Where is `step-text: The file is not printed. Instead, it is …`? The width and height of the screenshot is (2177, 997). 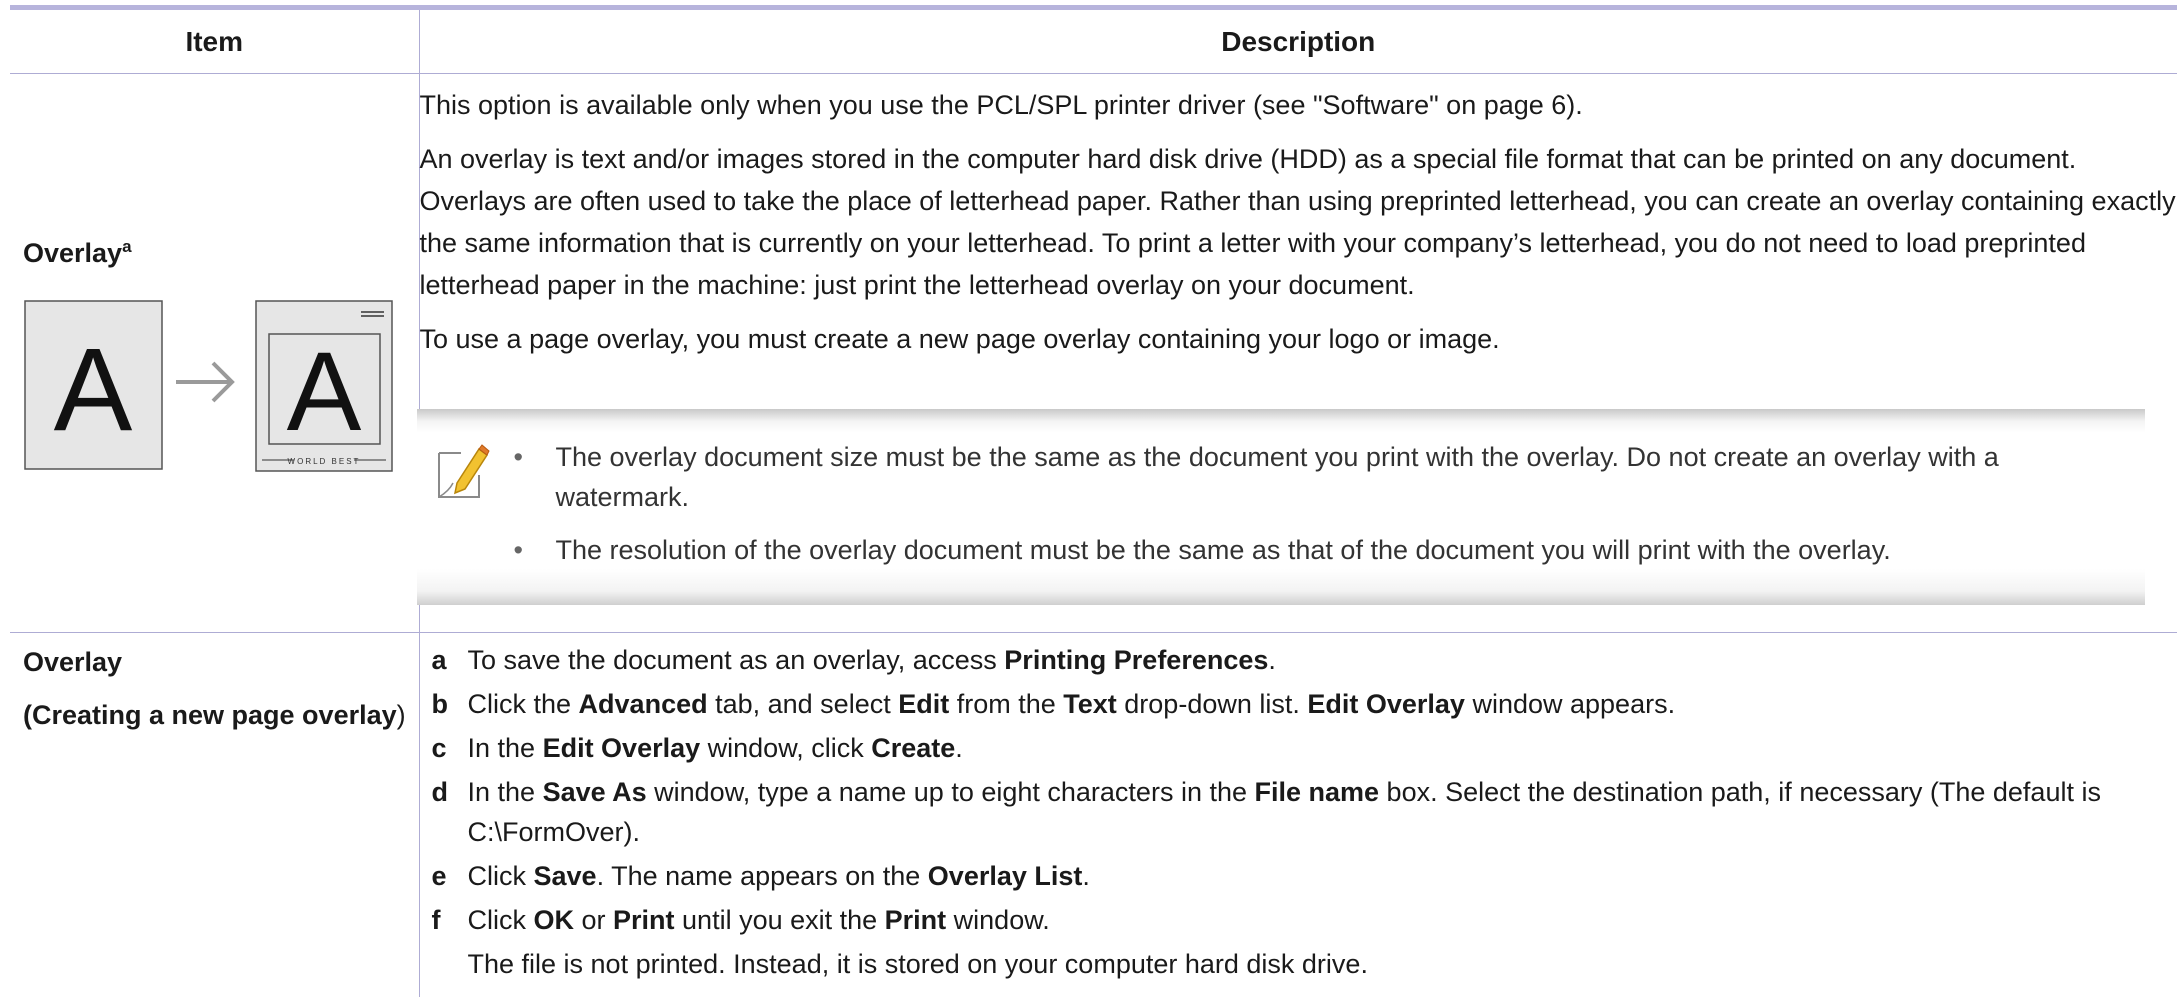
step-text: The file is not printed. Instead, it is … is located at coordinates (1317, 964).